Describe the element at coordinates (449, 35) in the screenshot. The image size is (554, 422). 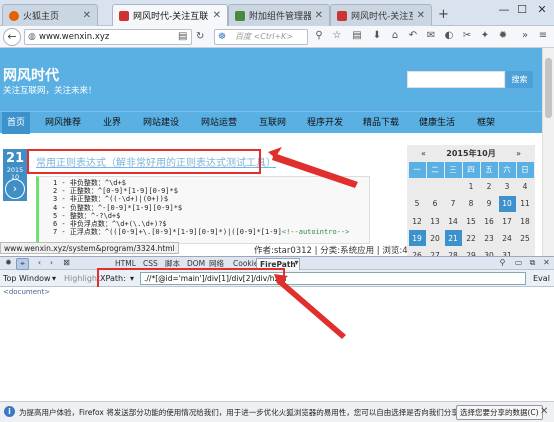
I see `pocket-icon: ◐` at that location.